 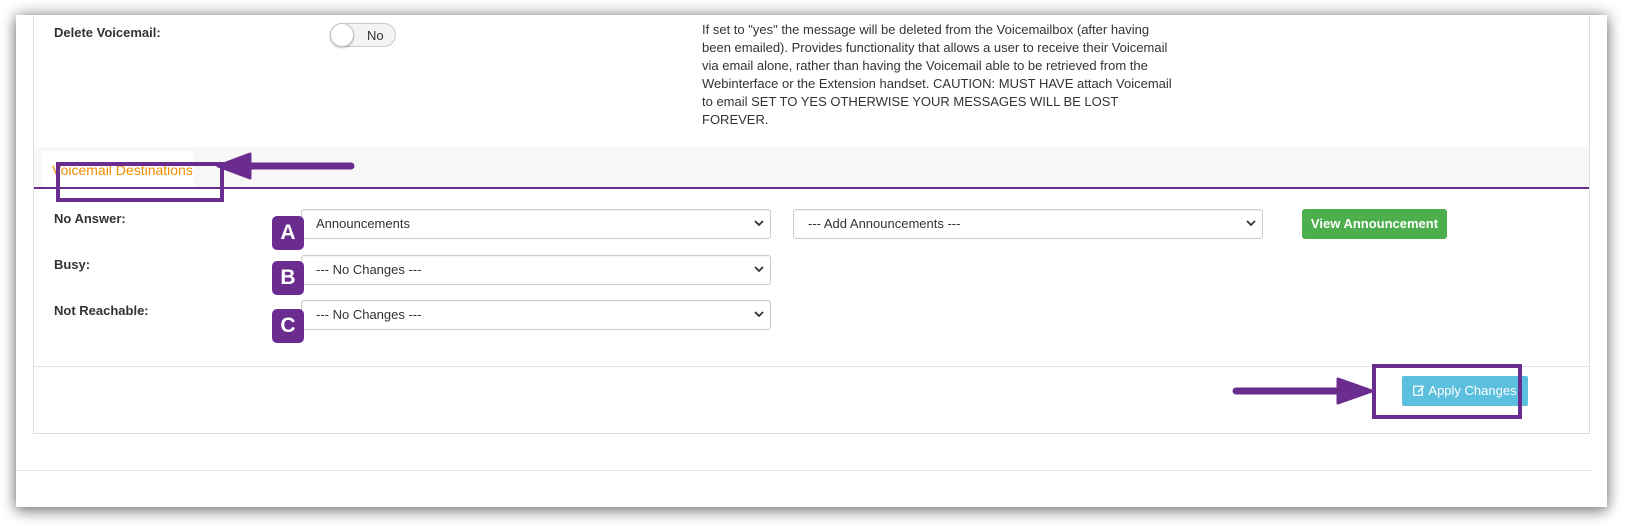 What do you see at coordinates (1303, 391) in the screenshot?
I see `arrow-right-icon` at bounding box center [1303, 391].